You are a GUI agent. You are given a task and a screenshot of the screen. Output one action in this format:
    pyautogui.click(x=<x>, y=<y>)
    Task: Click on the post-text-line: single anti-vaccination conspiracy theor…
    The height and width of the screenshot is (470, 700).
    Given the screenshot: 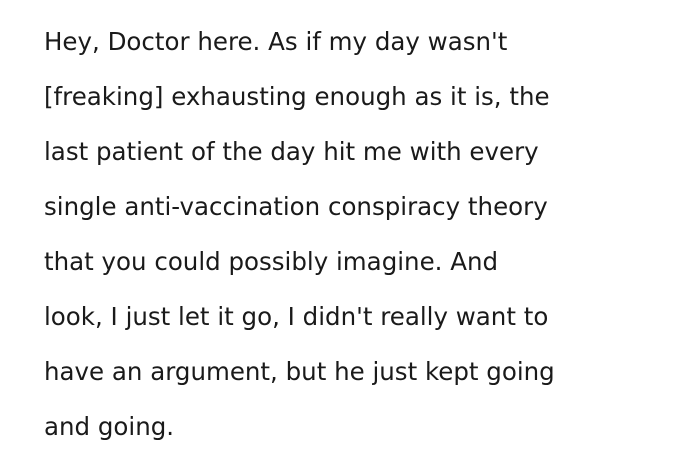 What is the action you would take?
    pyautogui.click(x=296, y=206)
    